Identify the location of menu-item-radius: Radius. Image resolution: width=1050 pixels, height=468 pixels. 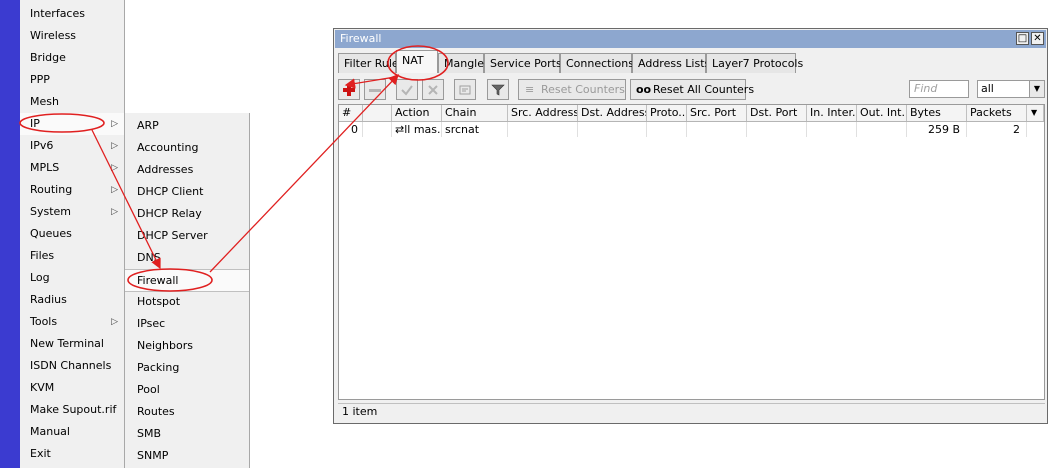
(72, 300).